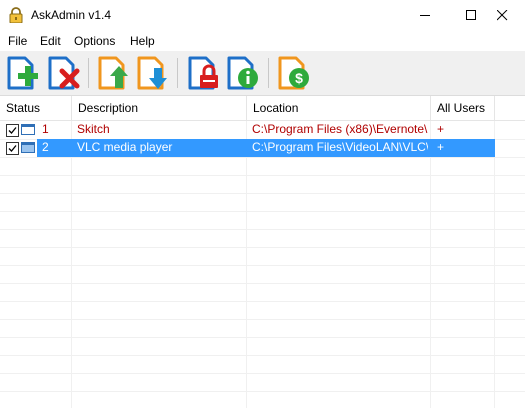 This screenshot has height=408, width=525. What do you see at coordinates (142, 41) in the screenshot?
I see `menu-help: Help` at bounding box center [142, 41].